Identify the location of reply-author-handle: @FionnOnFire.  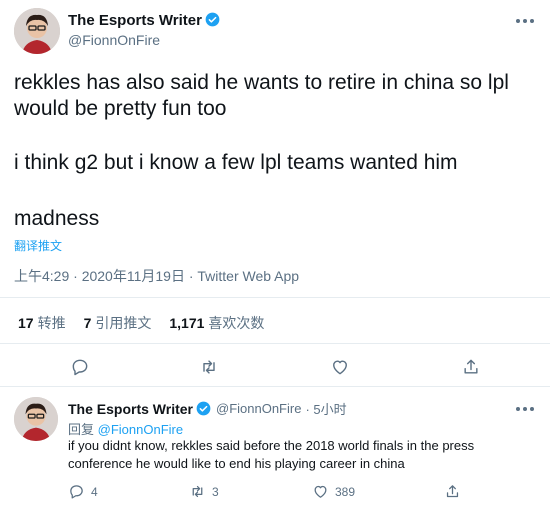
(258, 408).